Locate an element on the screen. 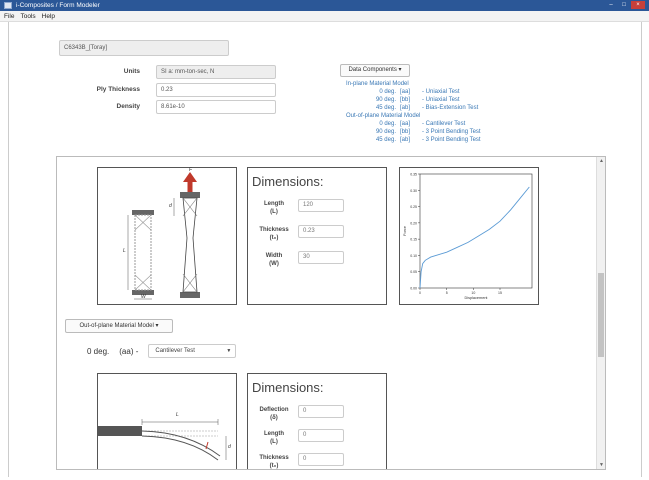 This screenshot has width=649, height=480. width-field: 30 is located at coordinates (321, 257).